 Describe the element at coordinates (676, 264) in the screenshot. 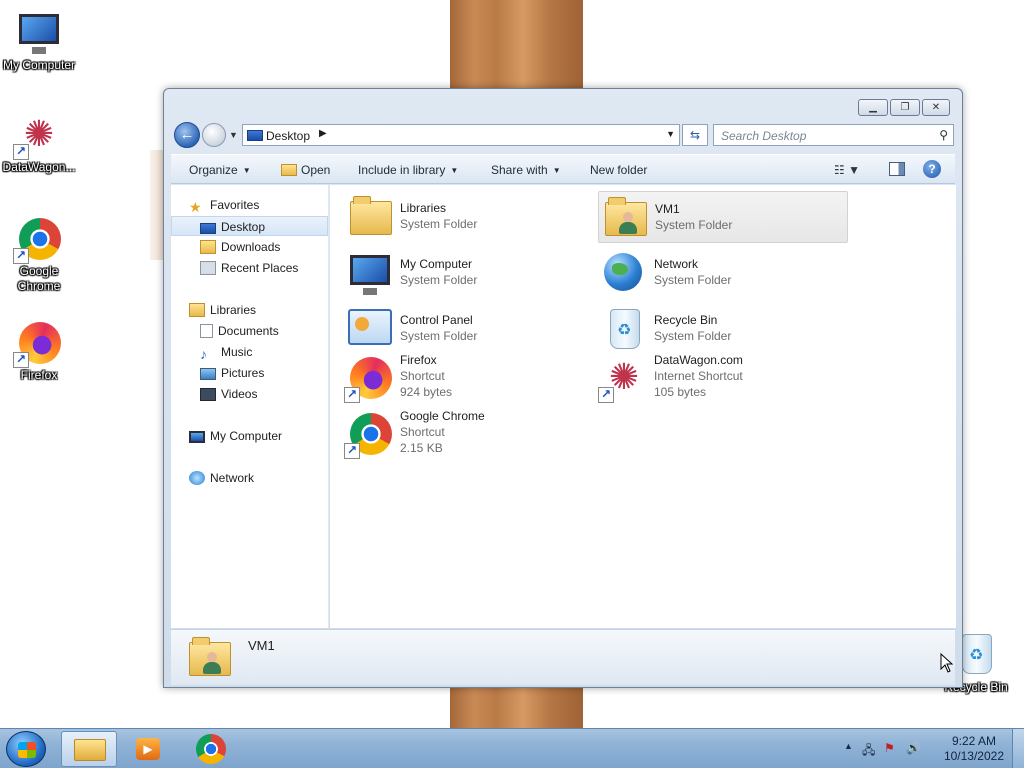

I see `file-item-name: Network` at that location.